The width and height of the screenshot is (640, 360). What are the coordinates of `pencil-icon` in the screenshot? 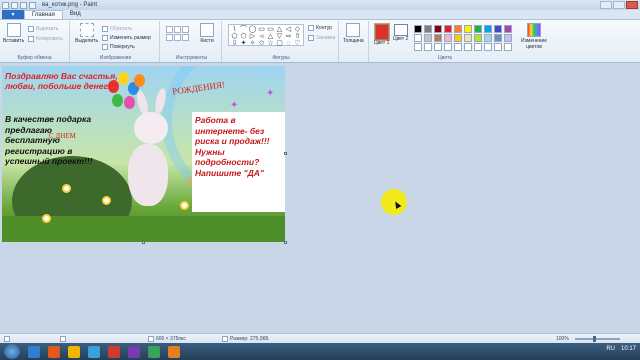 It's located at (169, 29).